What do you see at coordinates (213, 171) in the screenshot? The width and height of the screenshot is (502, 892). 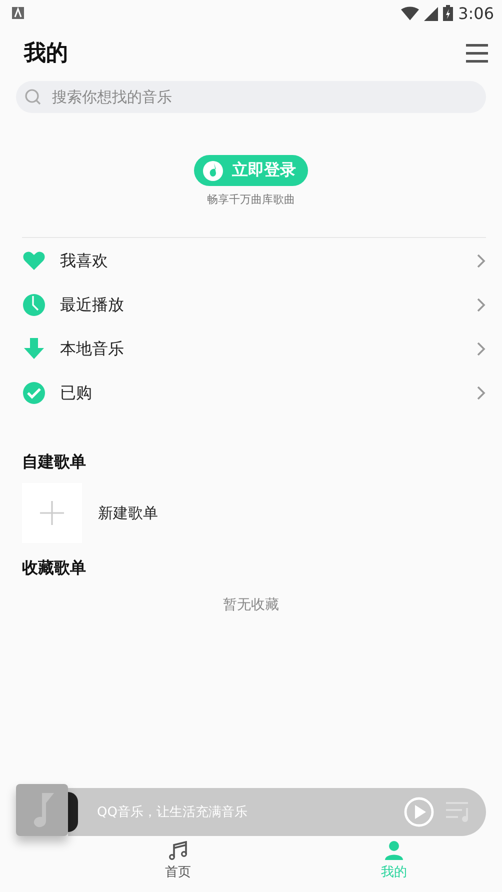 I see `note-logo-icon` at bounding box center [213, 171].